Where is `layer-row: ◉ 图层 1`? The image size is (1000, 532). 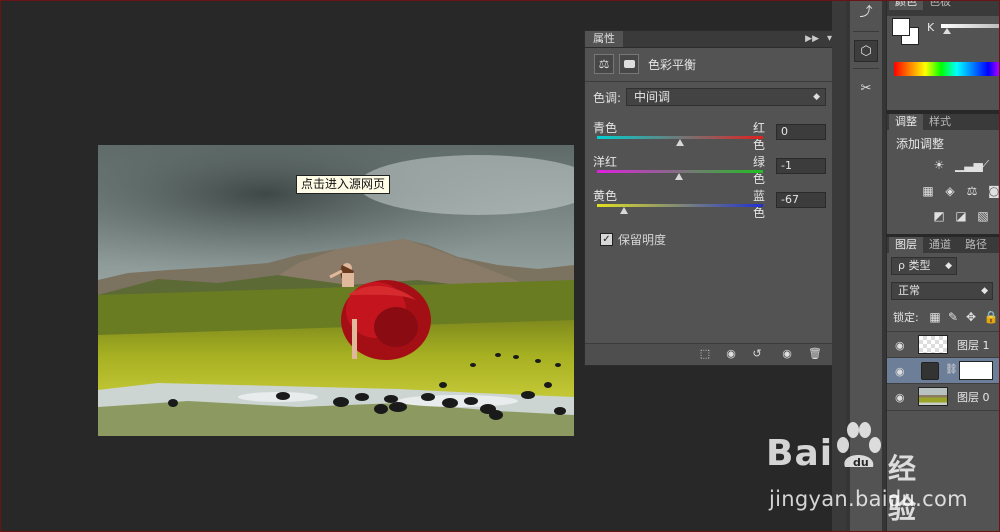 layer-row: ◉ 图层 1 is located at coordinates (943, 344).